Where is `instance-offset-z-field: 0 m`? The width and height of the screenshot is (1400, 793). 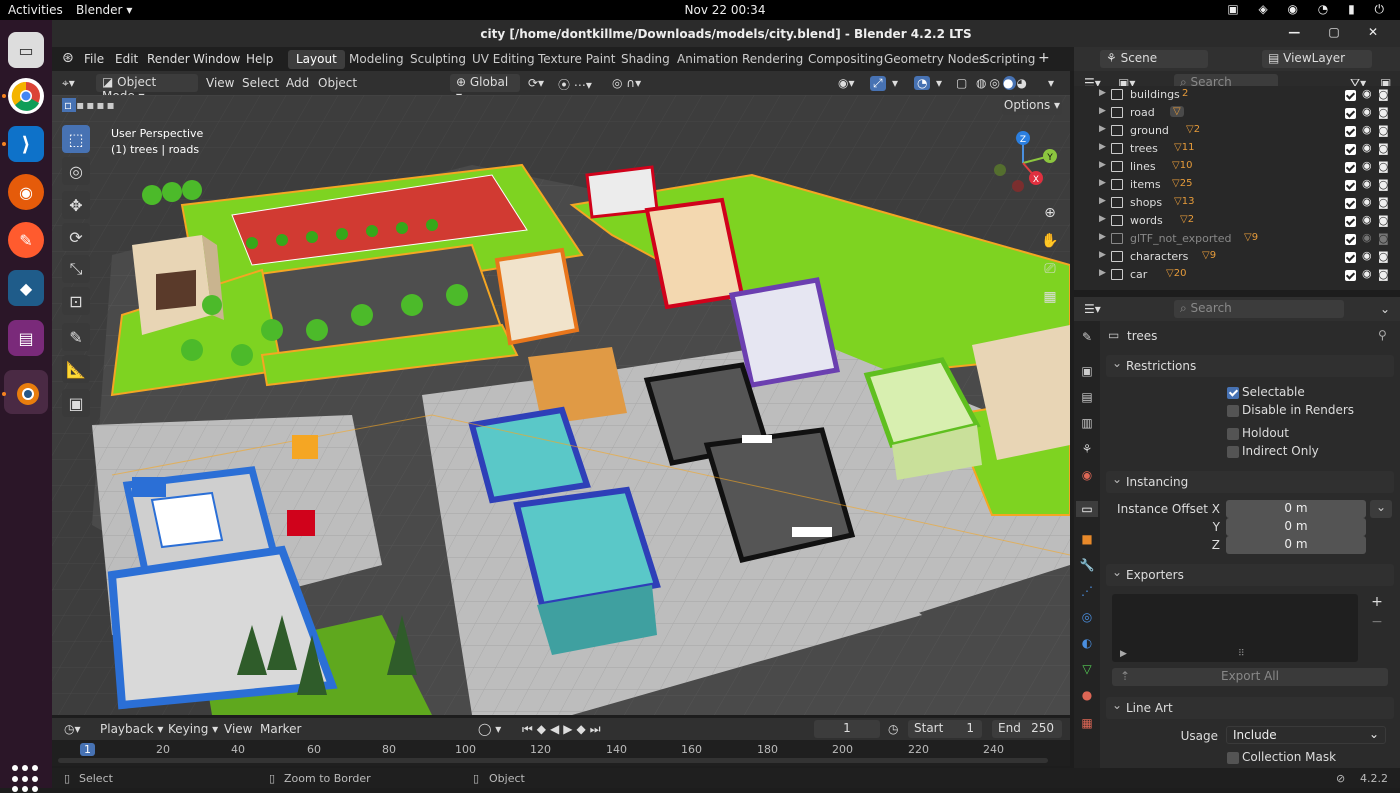
instance-offset-z-field: 0 m is located at coordinates (1296, 545).